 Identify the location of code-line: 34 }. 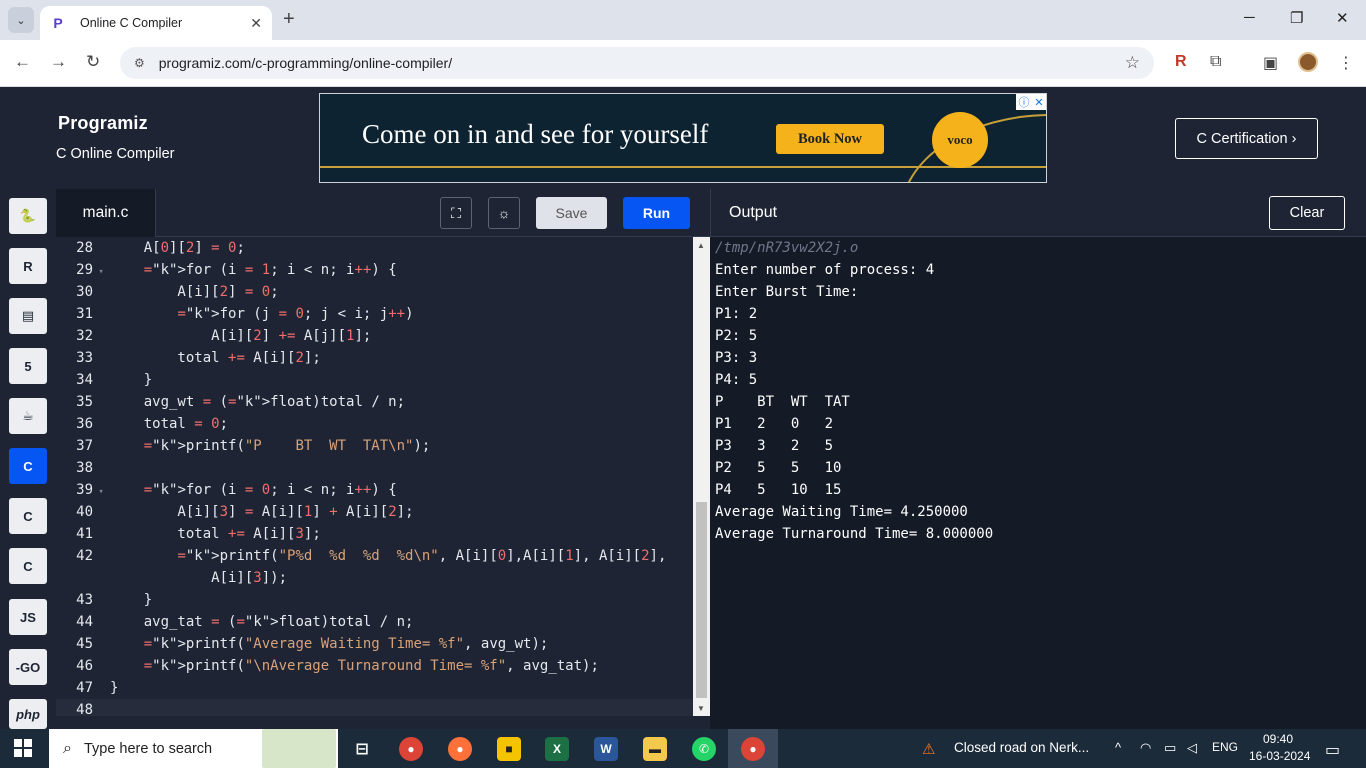
(374, 380).